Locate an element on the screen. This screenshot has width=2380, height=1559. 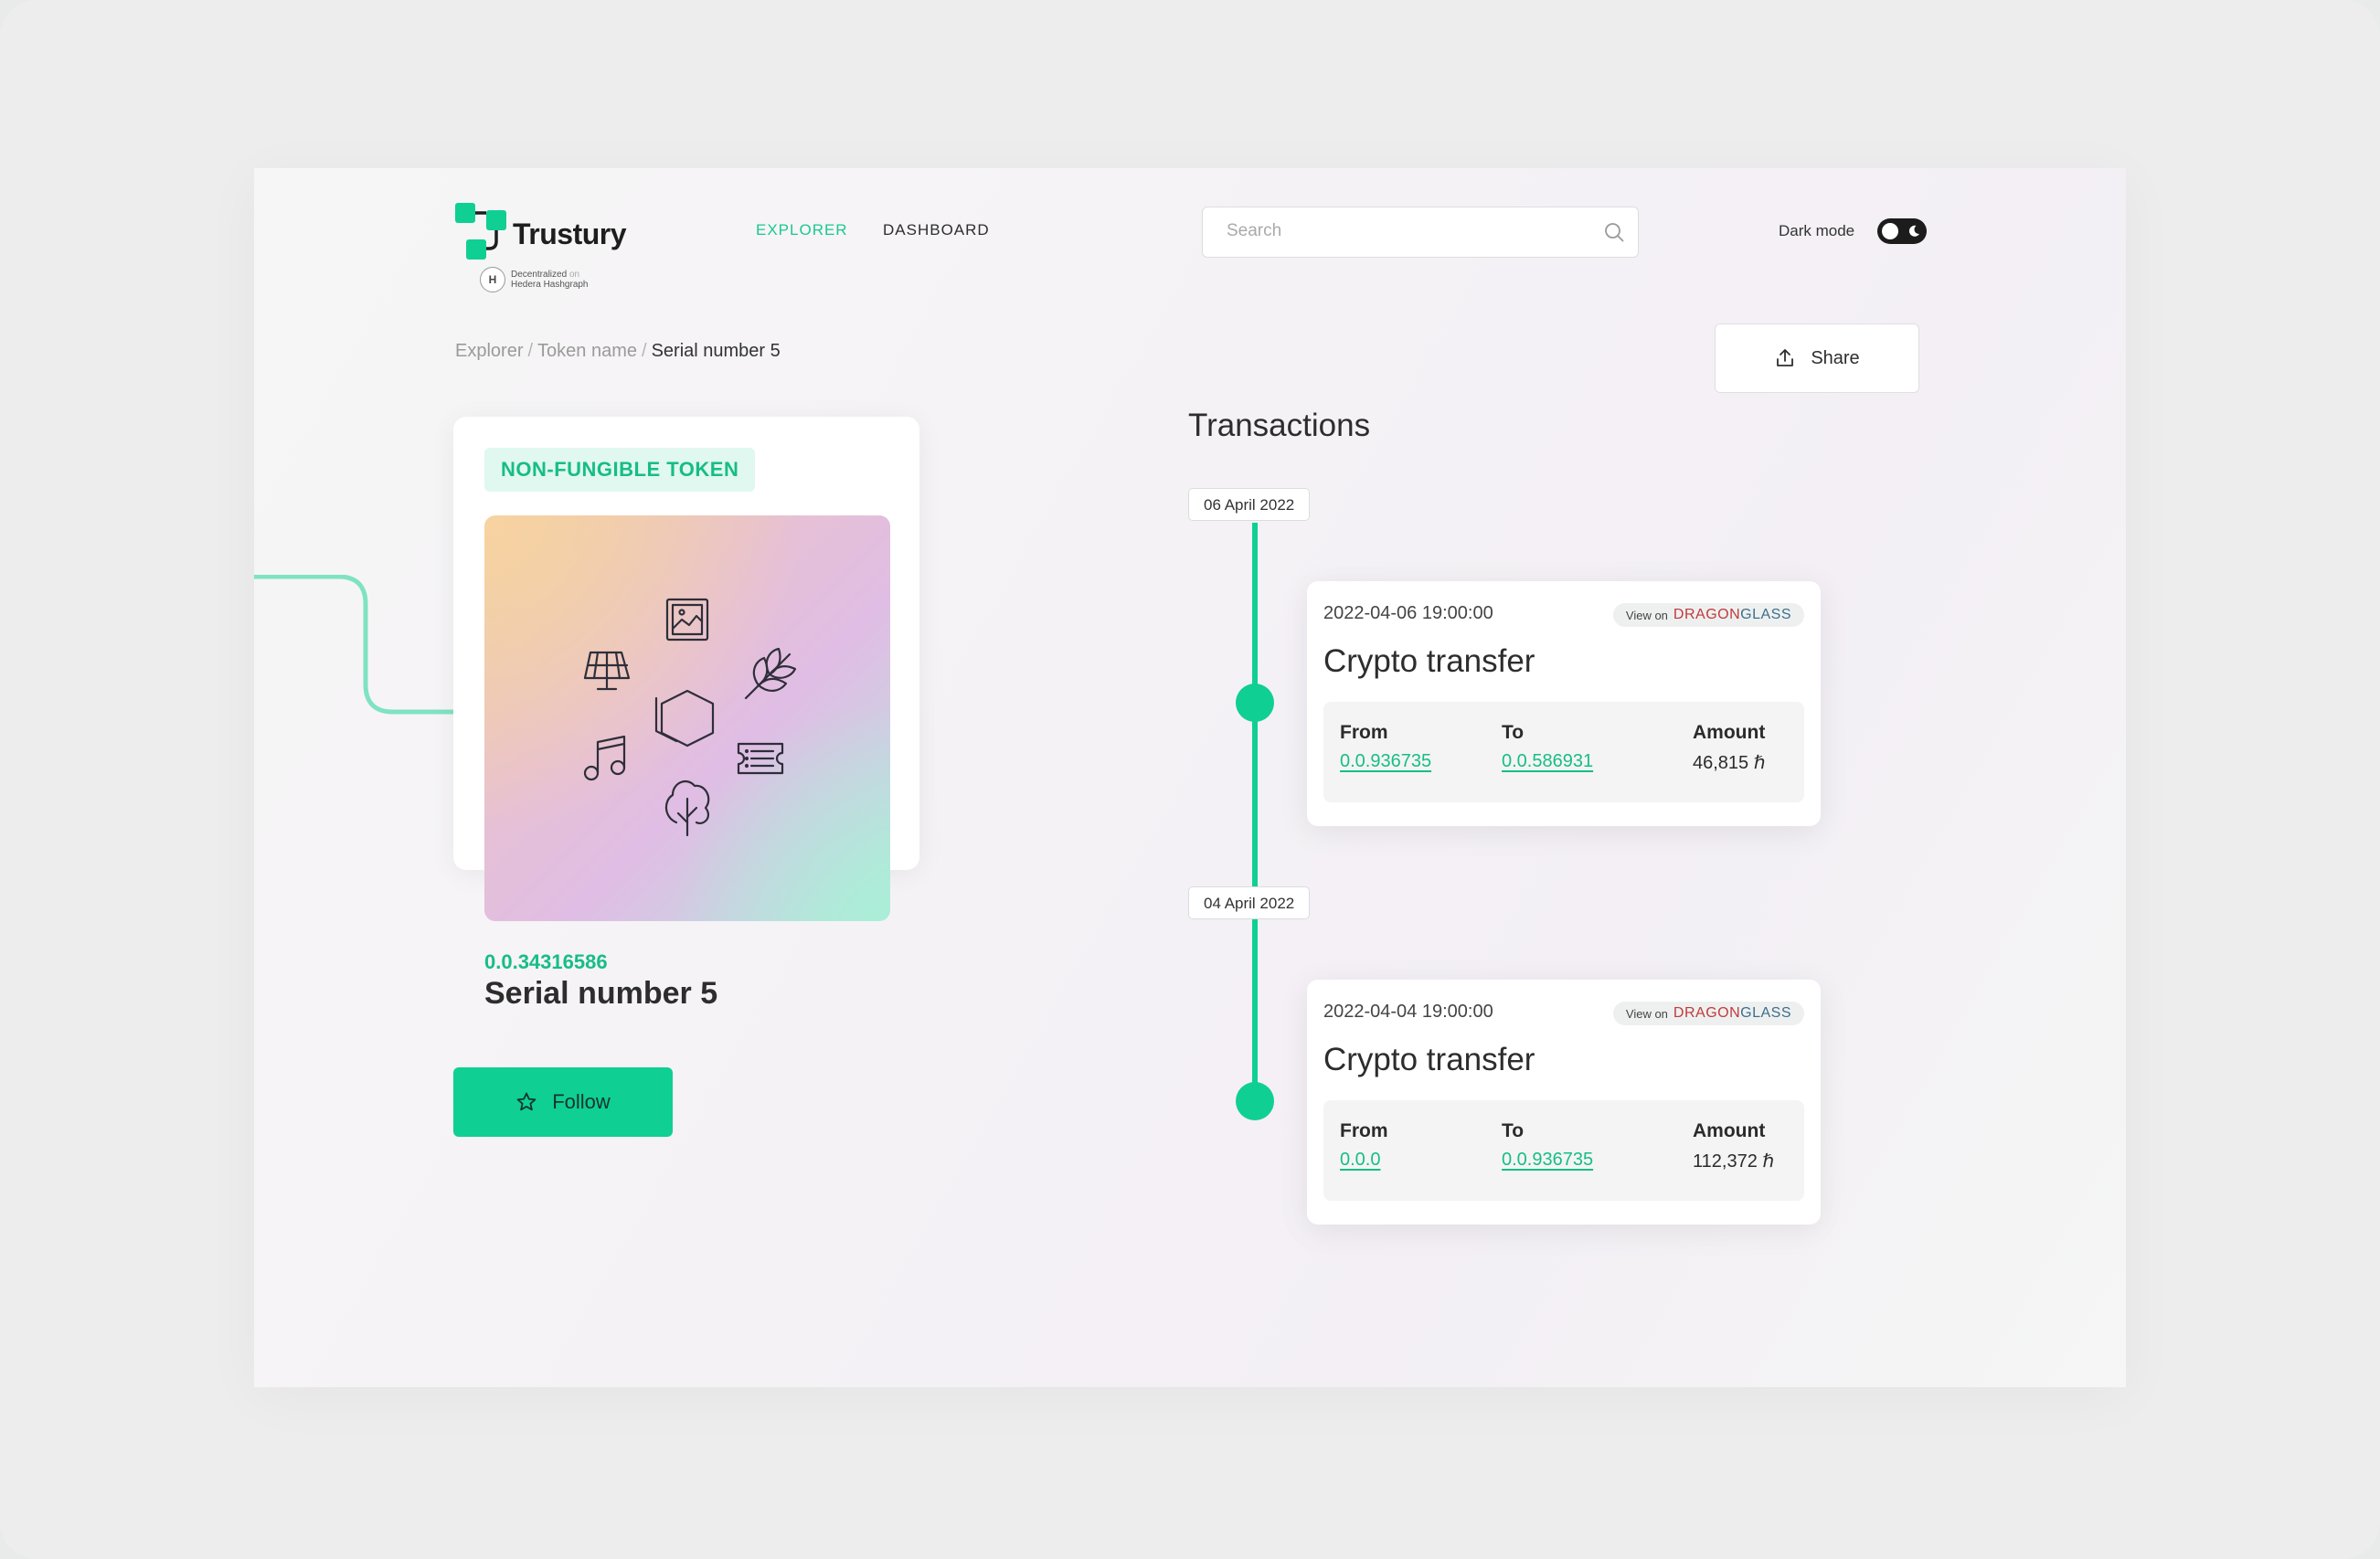
breadcrumb-token-name: Token name is located at coordinates (587, 351).